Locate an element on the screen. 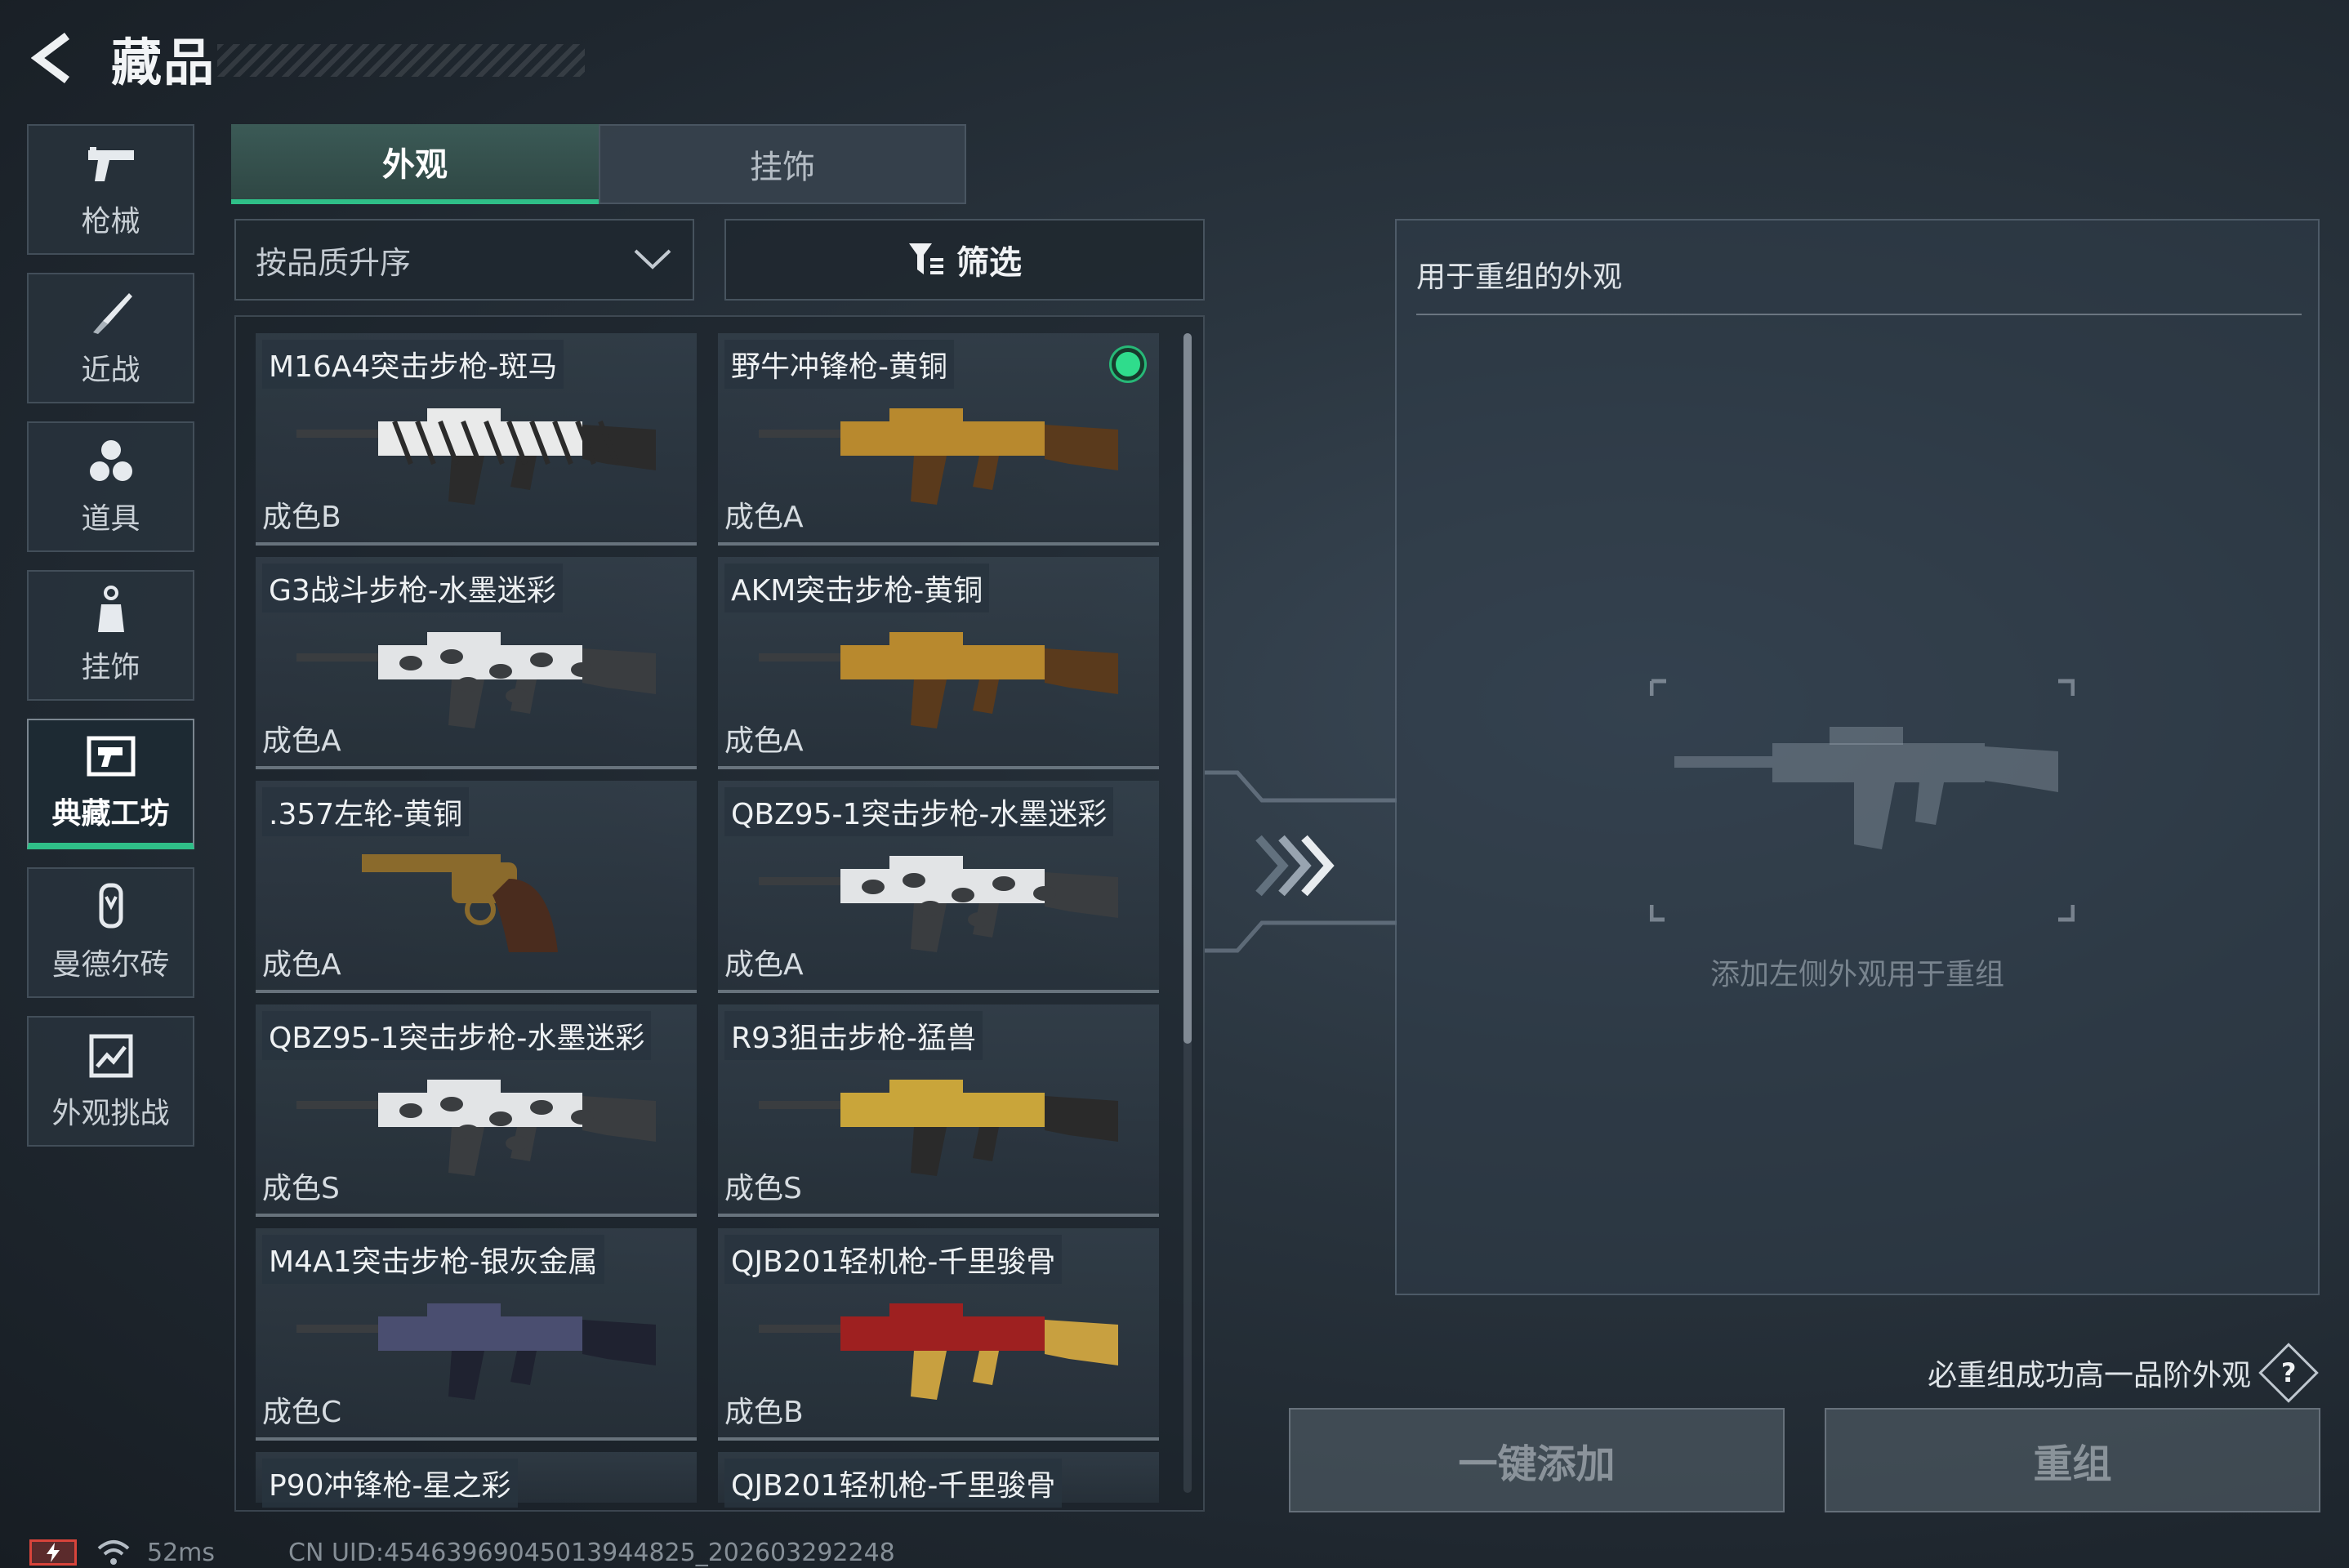  add-all-button: 一键添加 is located at coordinates (1537, 1460).